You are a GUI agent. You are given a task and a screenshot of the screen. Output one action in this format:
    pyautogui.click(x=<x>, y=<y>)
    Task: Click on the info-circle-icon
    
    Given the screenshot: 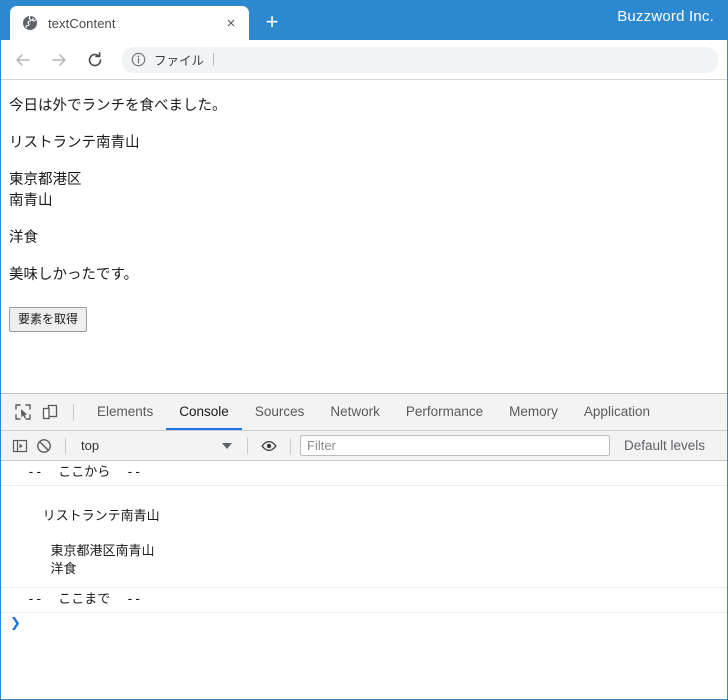 What is the action you would take?
    pyautogui.click(x=138, y=59)
    